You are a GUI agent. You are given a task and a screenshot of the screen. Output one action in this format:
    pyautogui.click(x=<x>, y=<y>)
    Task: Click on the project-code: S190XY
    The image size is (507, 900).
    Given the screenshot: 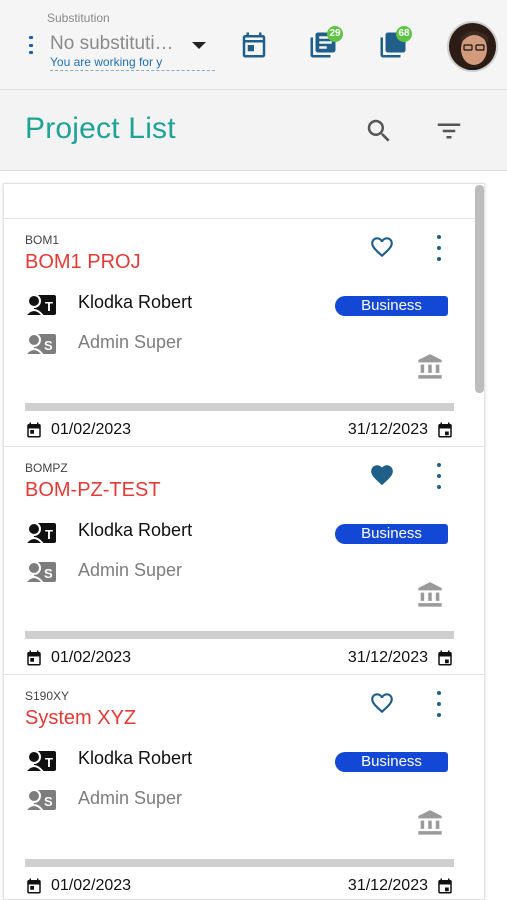 What is the action you would take?
    pyautogui.click(x=47, y=696)
    